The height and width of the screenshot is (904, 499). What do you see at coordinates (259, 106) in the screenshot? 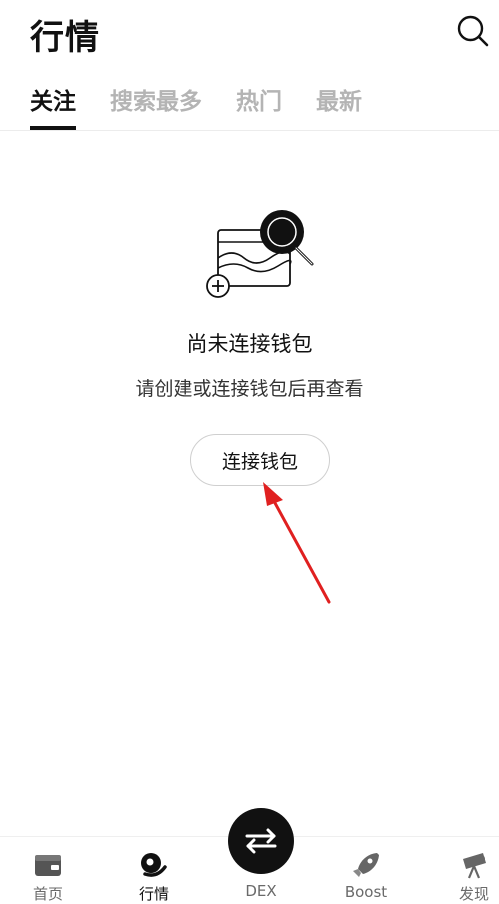
I see `tab-hot: 热门` at bounding box center [259, 106].